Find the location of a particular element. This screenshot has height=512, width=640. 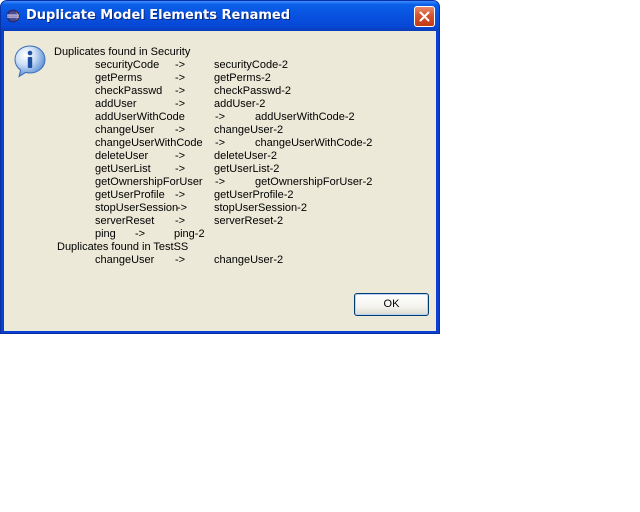

entry-original: getOwnershipForUser is located at coordinates (149, 182).